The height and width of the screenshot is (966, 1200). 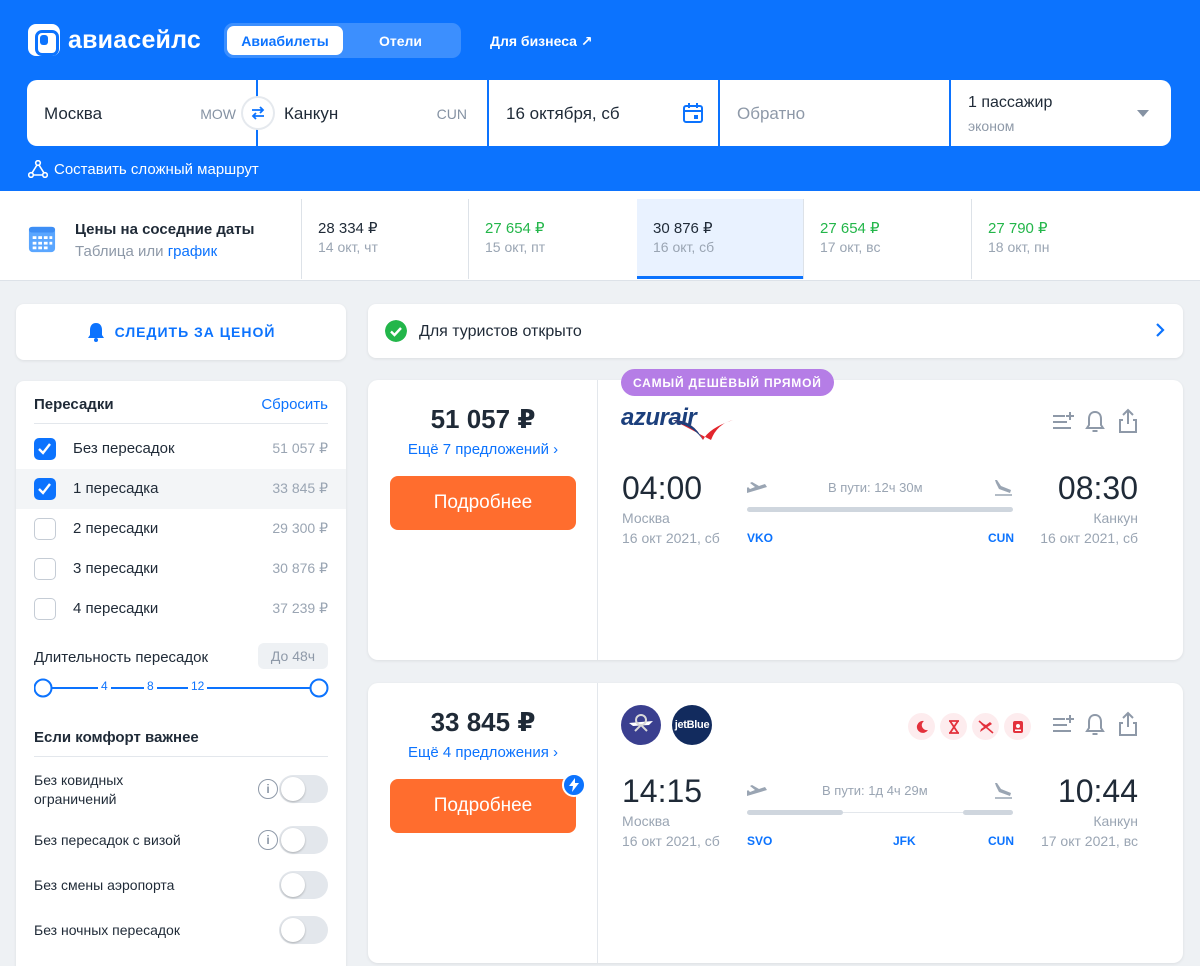 I want to click on stop-filter-label: 1 пересадка, so click(x=116, y=488).